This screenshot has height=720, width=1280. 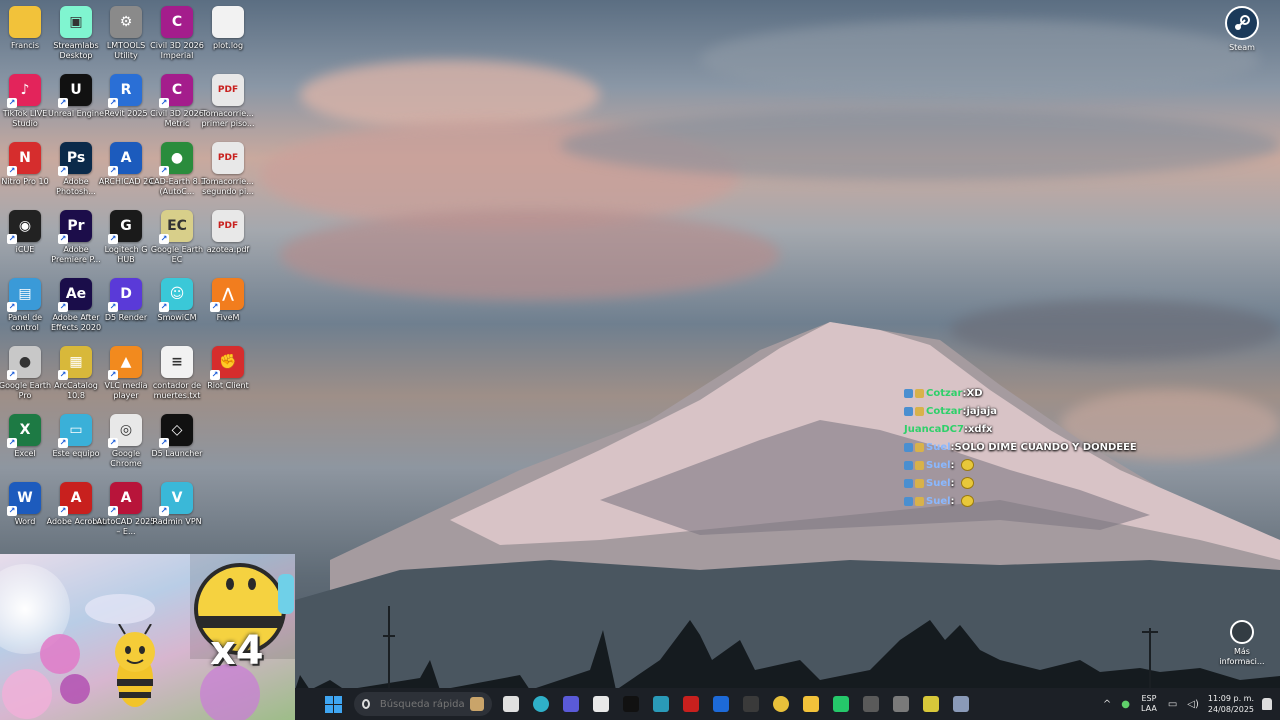 I want to click on desktop-icon: ✊ ↗ Riot Client, so click(x=228, y=379).